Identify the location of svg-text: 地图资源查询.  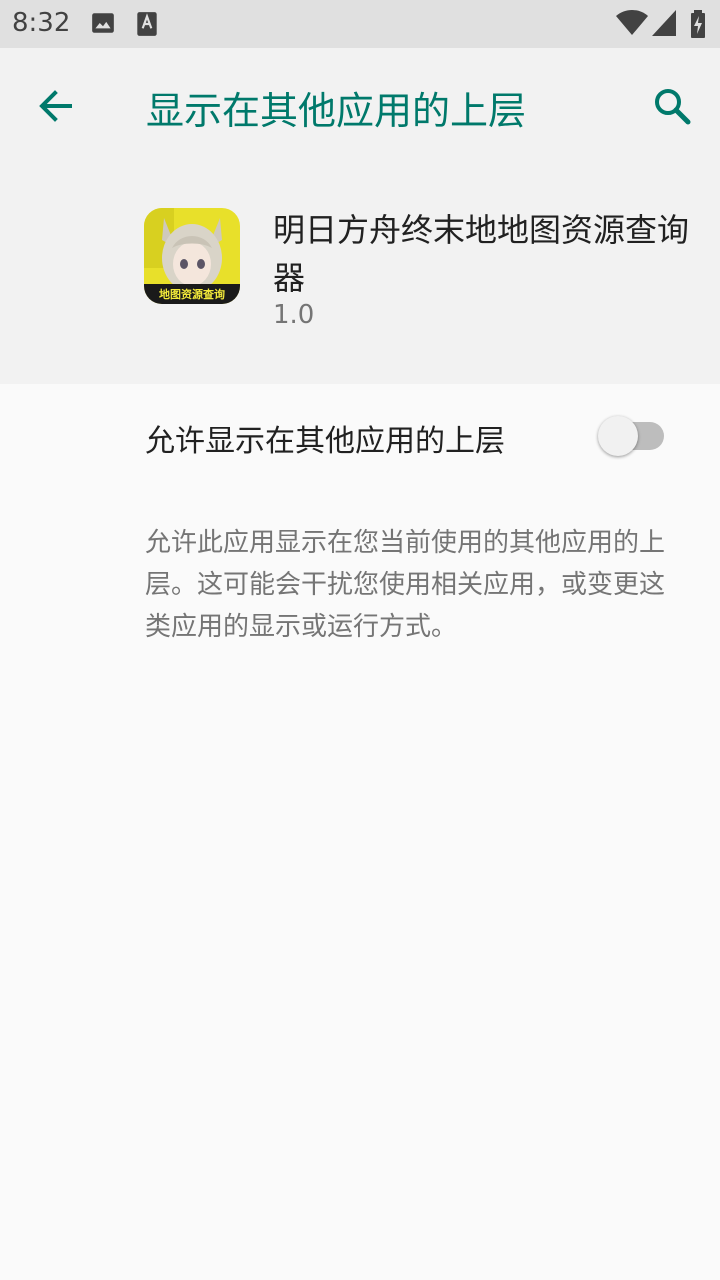
(192, 294).